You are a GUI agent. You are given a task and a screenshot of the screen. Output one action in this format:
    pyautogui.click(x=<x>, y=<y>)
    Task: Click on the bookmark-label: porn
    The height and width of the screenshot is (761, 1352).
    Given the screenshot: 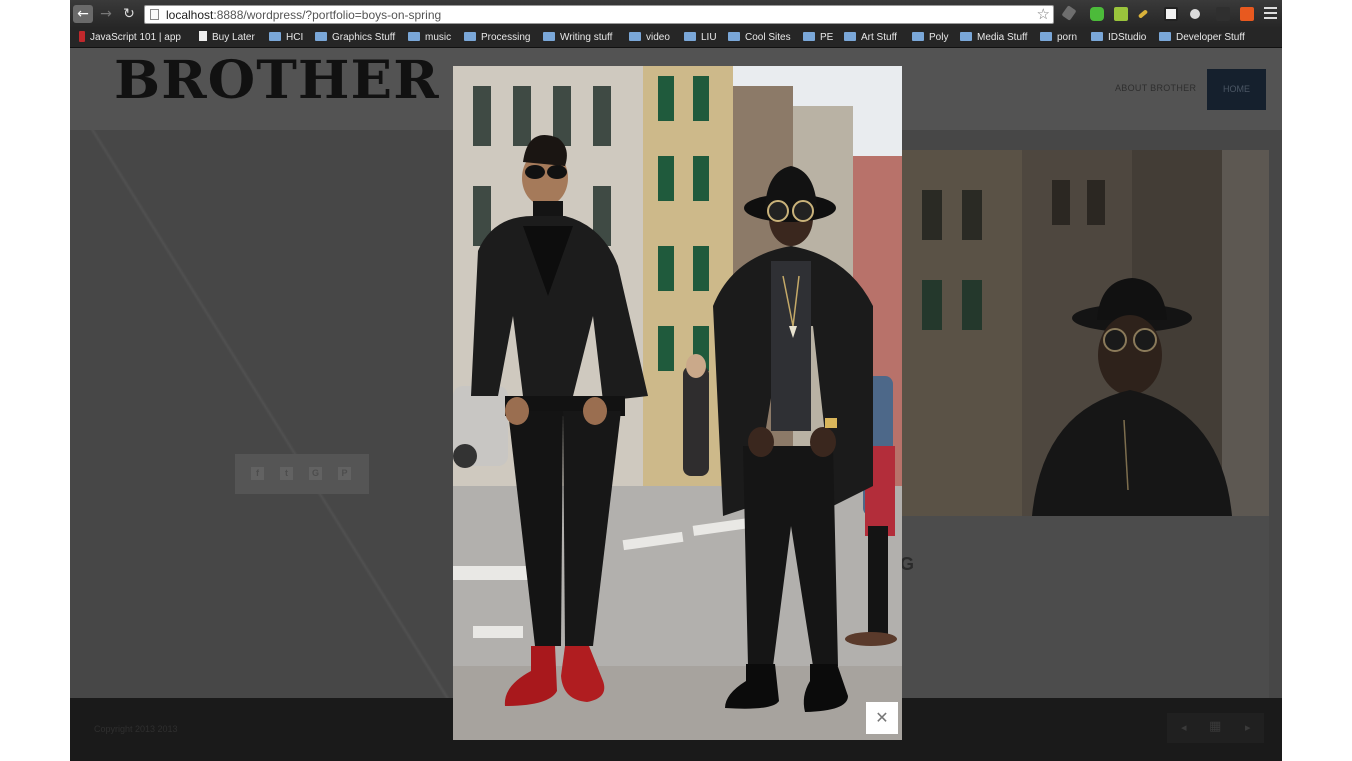 What is the action you would take?
    pyautogui.click(x=1067, y=37)
    